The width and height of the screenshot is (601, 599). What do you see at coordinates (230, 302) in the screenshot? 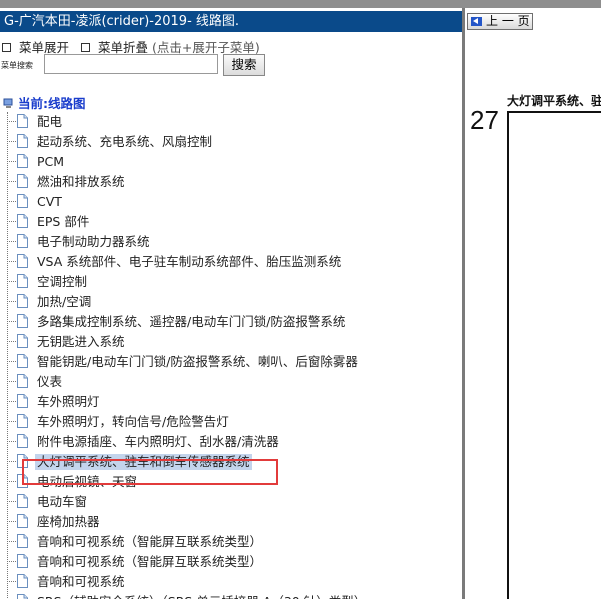
I see `tree-item: 加热/空调` at bounding box center [230, 302].